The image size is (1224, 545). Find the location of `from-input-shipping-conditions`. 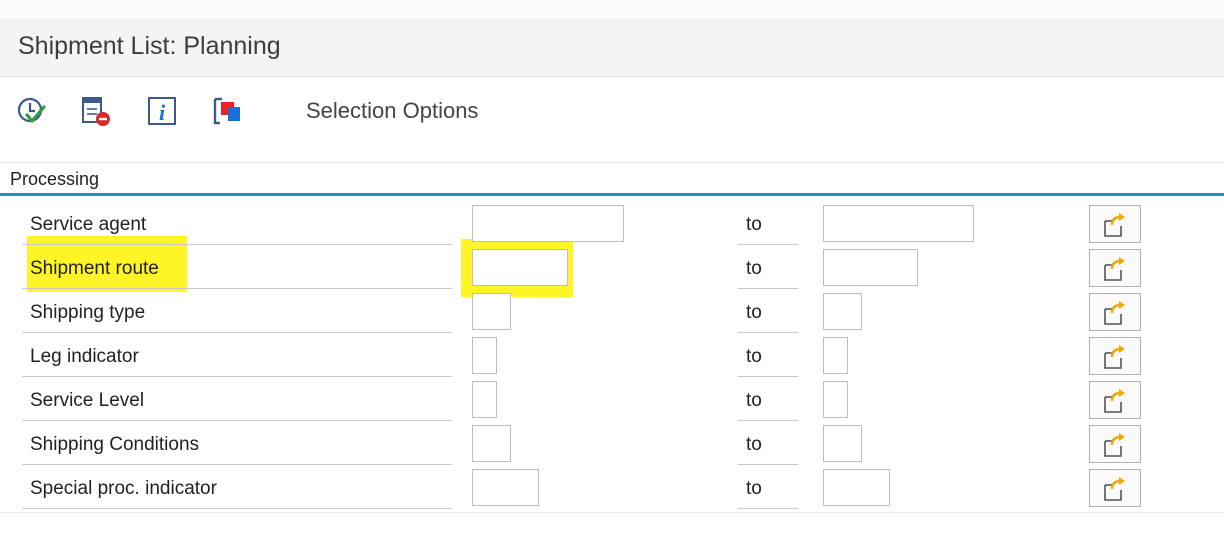

from-input-shipping-conditions is located at coordinates (491, 443).